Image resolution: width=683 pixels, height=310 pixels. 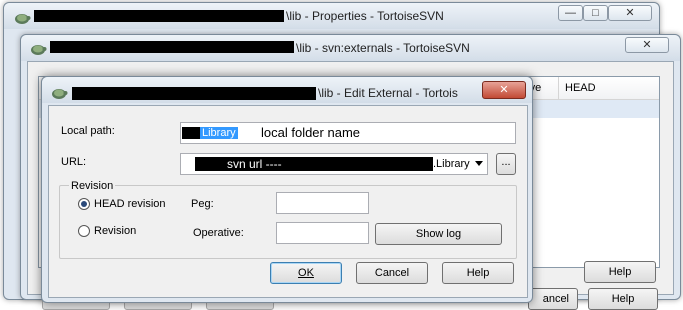 What do you see at coordinates (115, 231) in the screenshot?
I see `revision-label: Revision` at bounding box center [115, 231].